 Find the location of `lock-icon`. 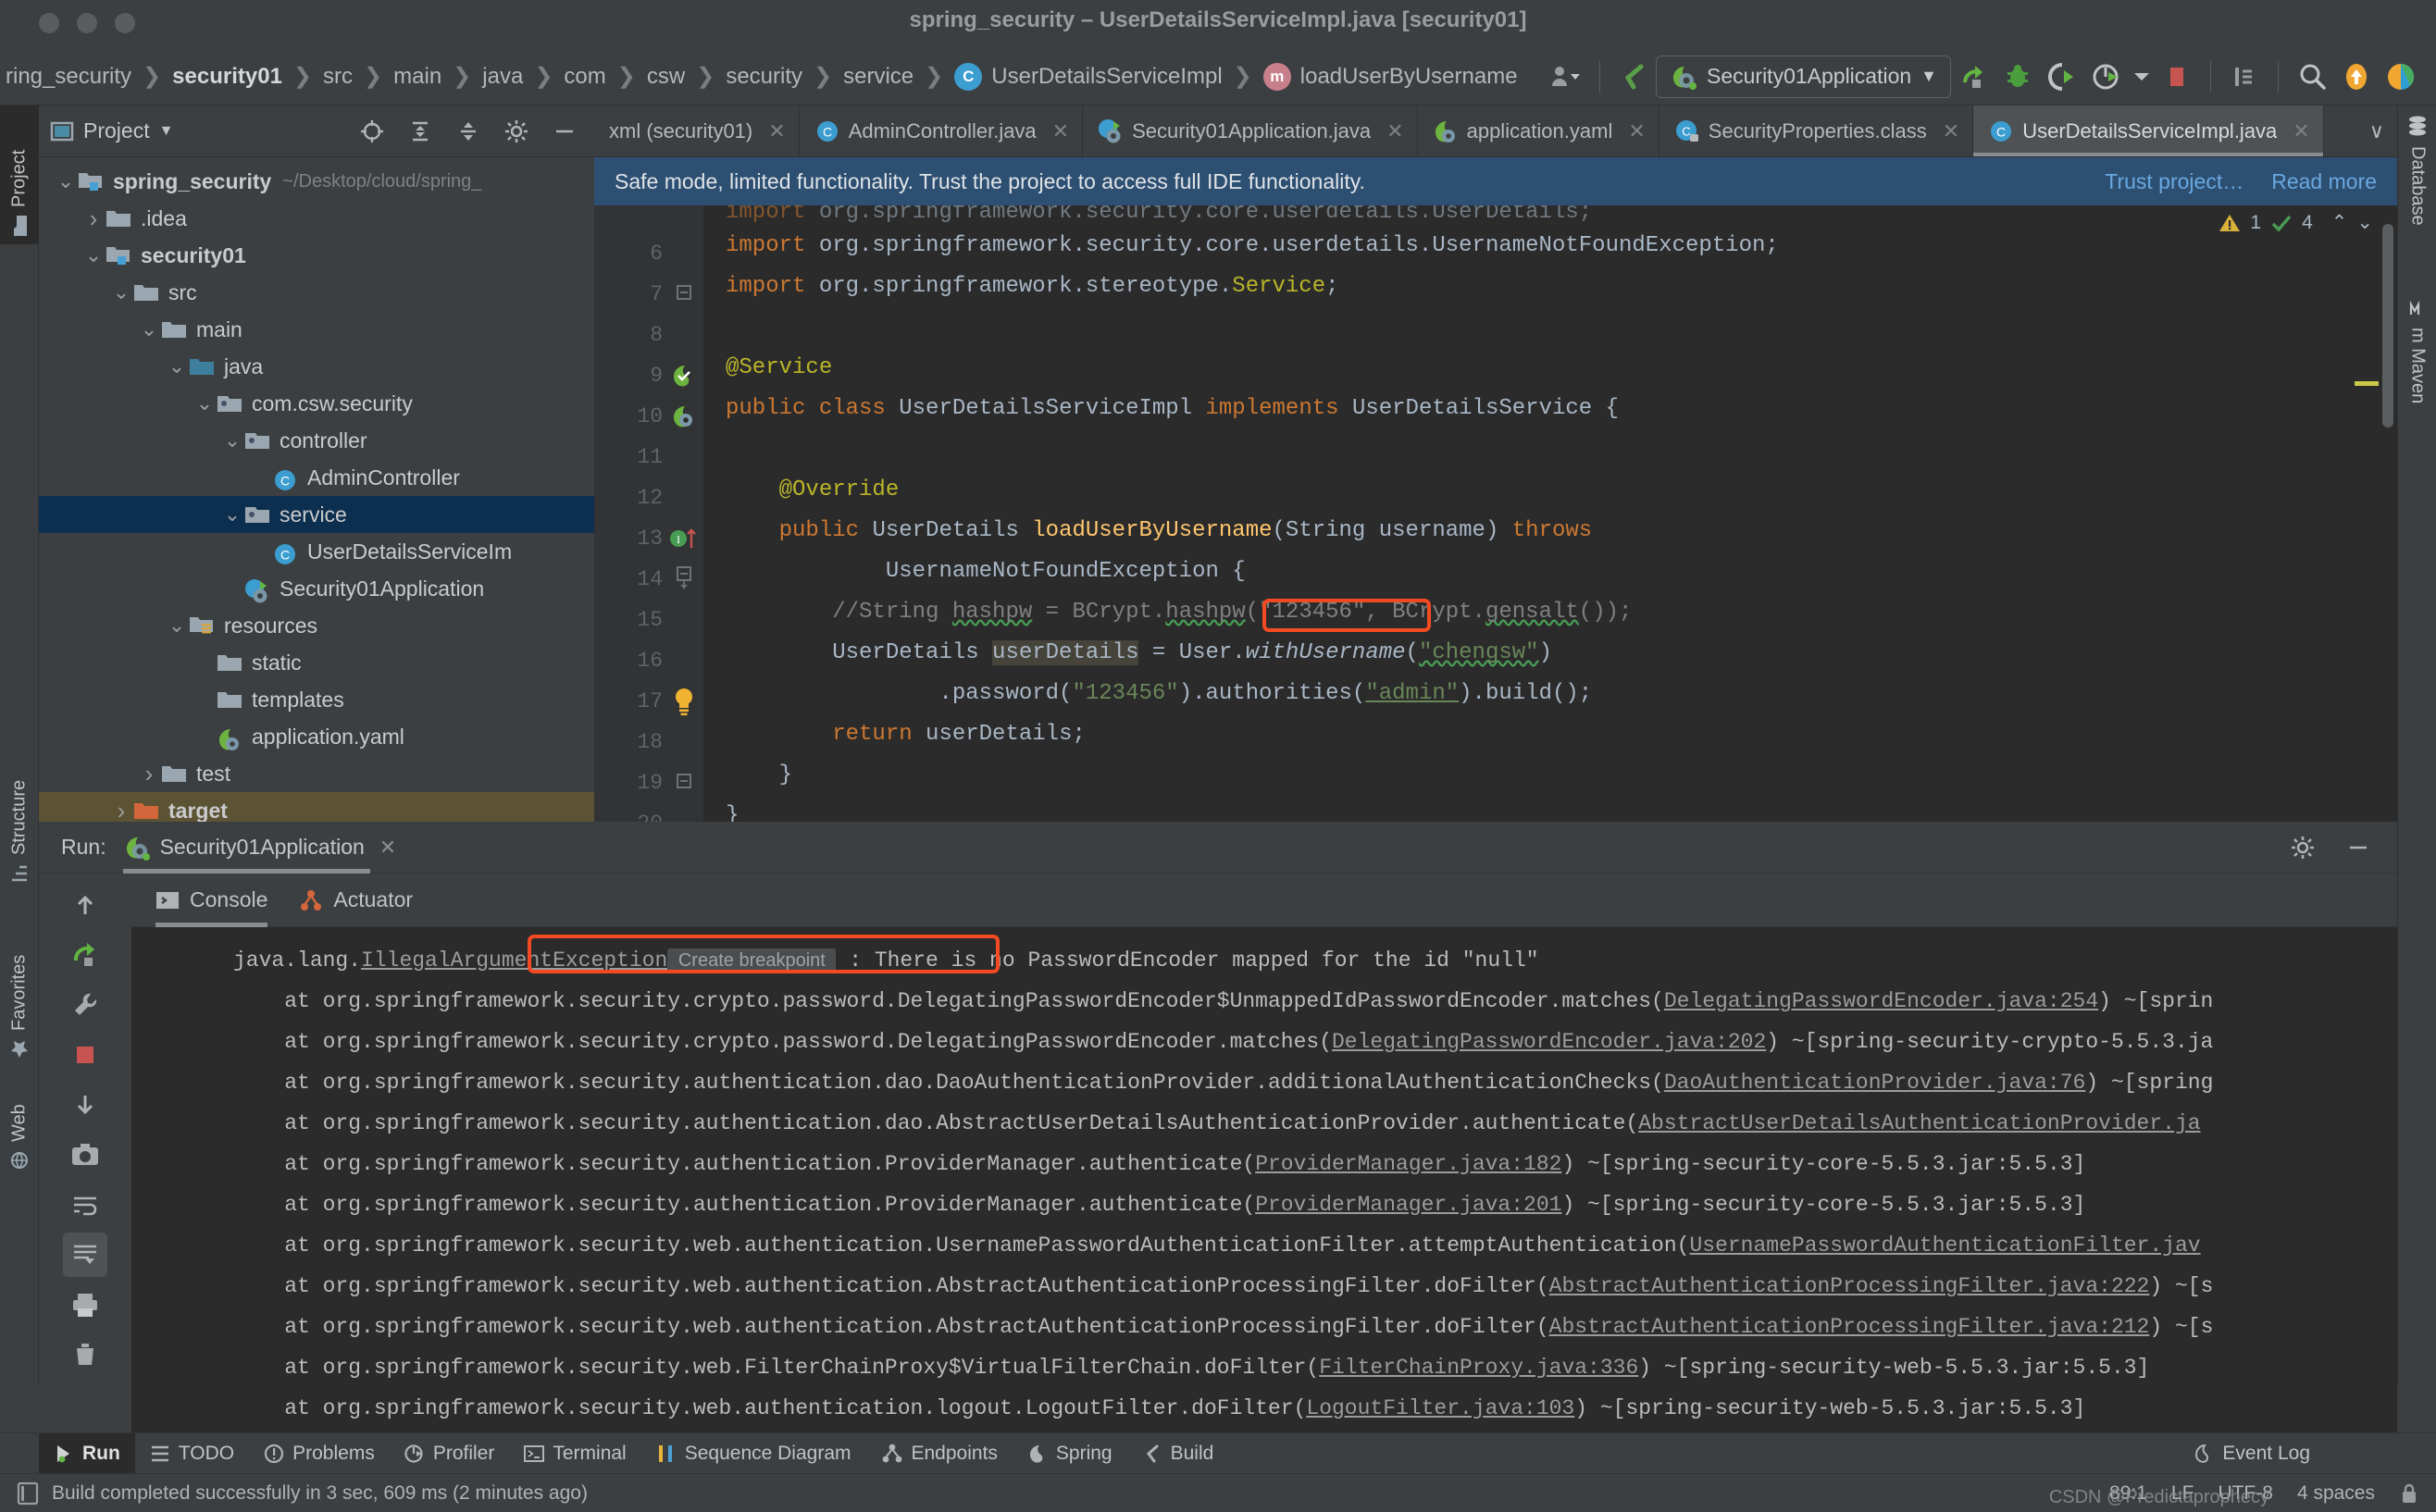

lock-icon is located at coordinates (2409, 1493).